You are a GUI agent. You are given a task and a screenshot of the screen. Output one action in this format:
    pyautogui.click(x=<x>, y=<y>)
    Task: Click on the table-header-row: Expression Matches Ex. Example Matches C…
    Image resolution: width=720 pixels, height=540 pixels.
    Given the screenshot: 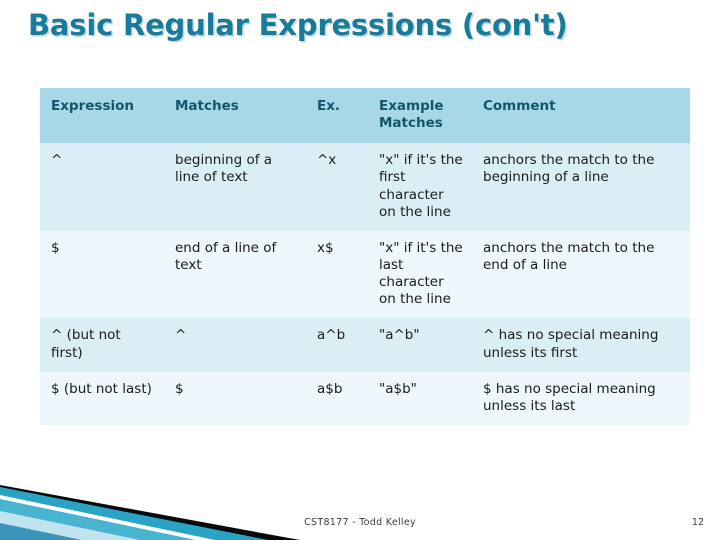 What is the action you would take?
    pyautogui.click(x=365, y=116)
    